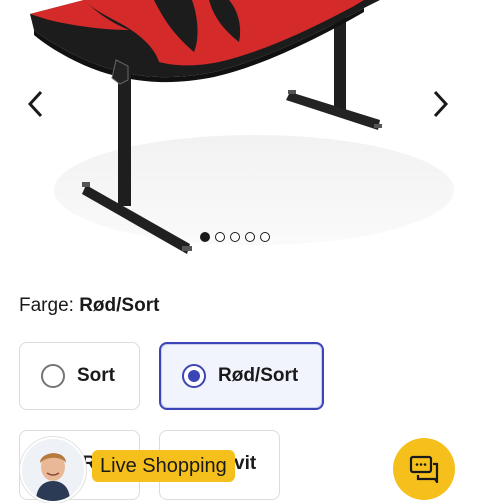 This screenshot has height=503, width=480. I want to click on live-shopping-label: Live Shopping, so click(163, 466).